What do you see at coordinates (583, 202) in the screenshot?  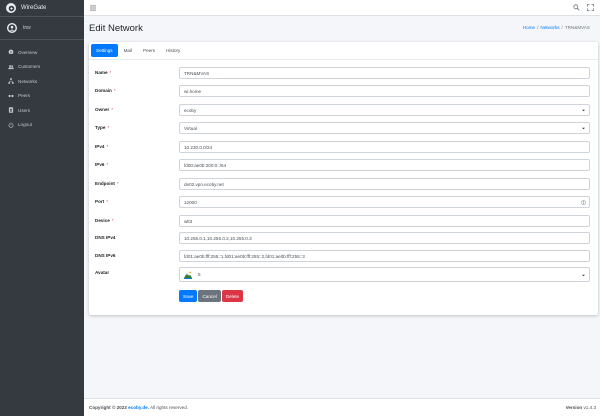 I see `number-spinner-icon` at bounding box center [583, 202].